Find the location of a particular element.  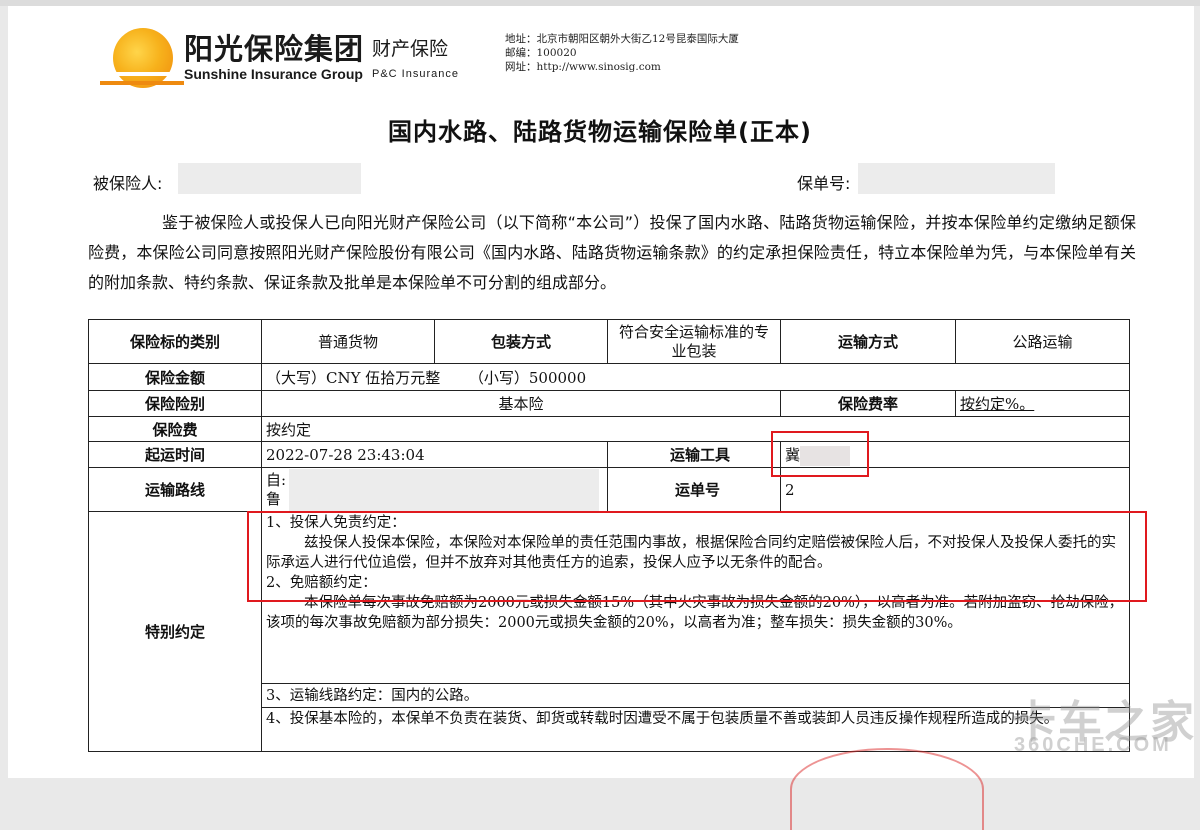

policy-no-redacted is located at coordinates (956, 178).